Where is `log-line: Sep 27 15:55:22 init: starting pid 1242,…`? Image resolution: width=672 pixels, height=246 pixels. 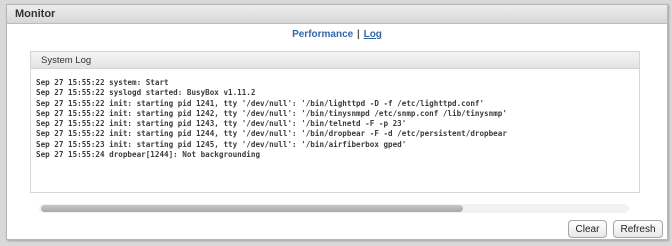
log-line: Sep 27 15:55:22 init: starting pid 1242,… is located at coordinates (271, 113).